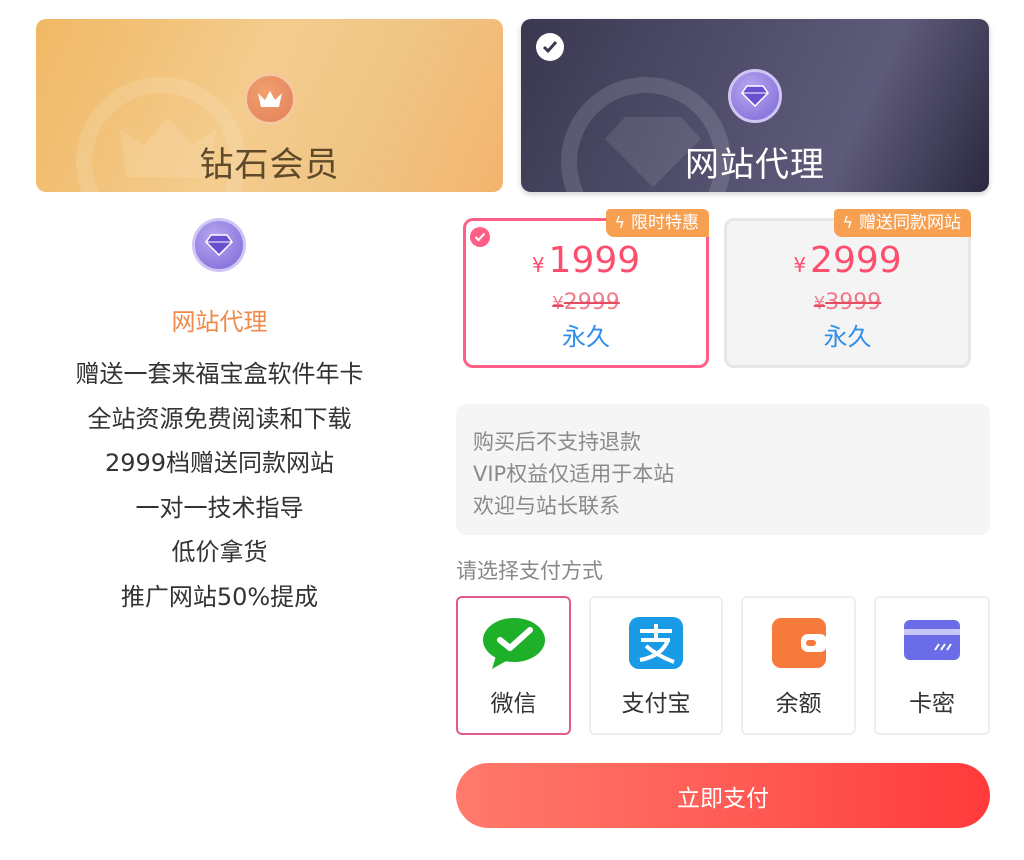 The image size is (1024, 860). What do you see at coordinates (219, 552) in the screenshot?
I see `benefit-item: 低价拿货` at bounding box center [219, 552].